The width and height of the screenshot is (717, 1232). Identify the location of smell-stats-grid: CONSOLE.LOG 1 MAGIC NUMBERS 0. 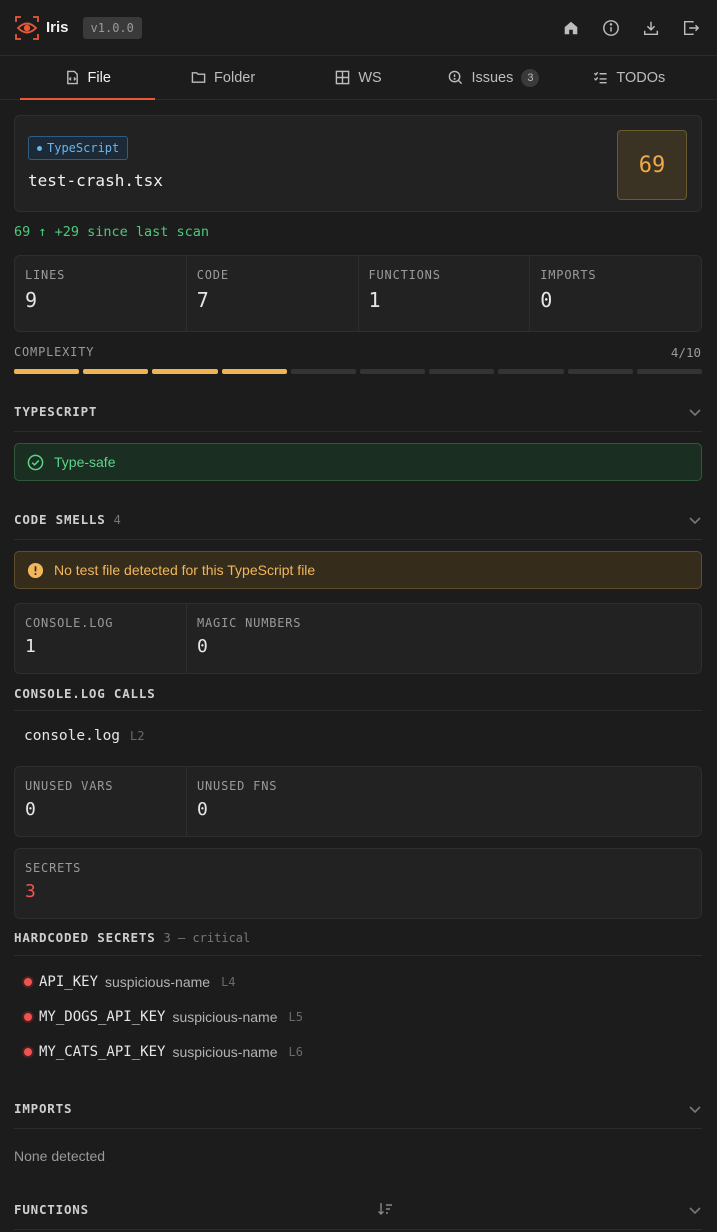
(358, 638).